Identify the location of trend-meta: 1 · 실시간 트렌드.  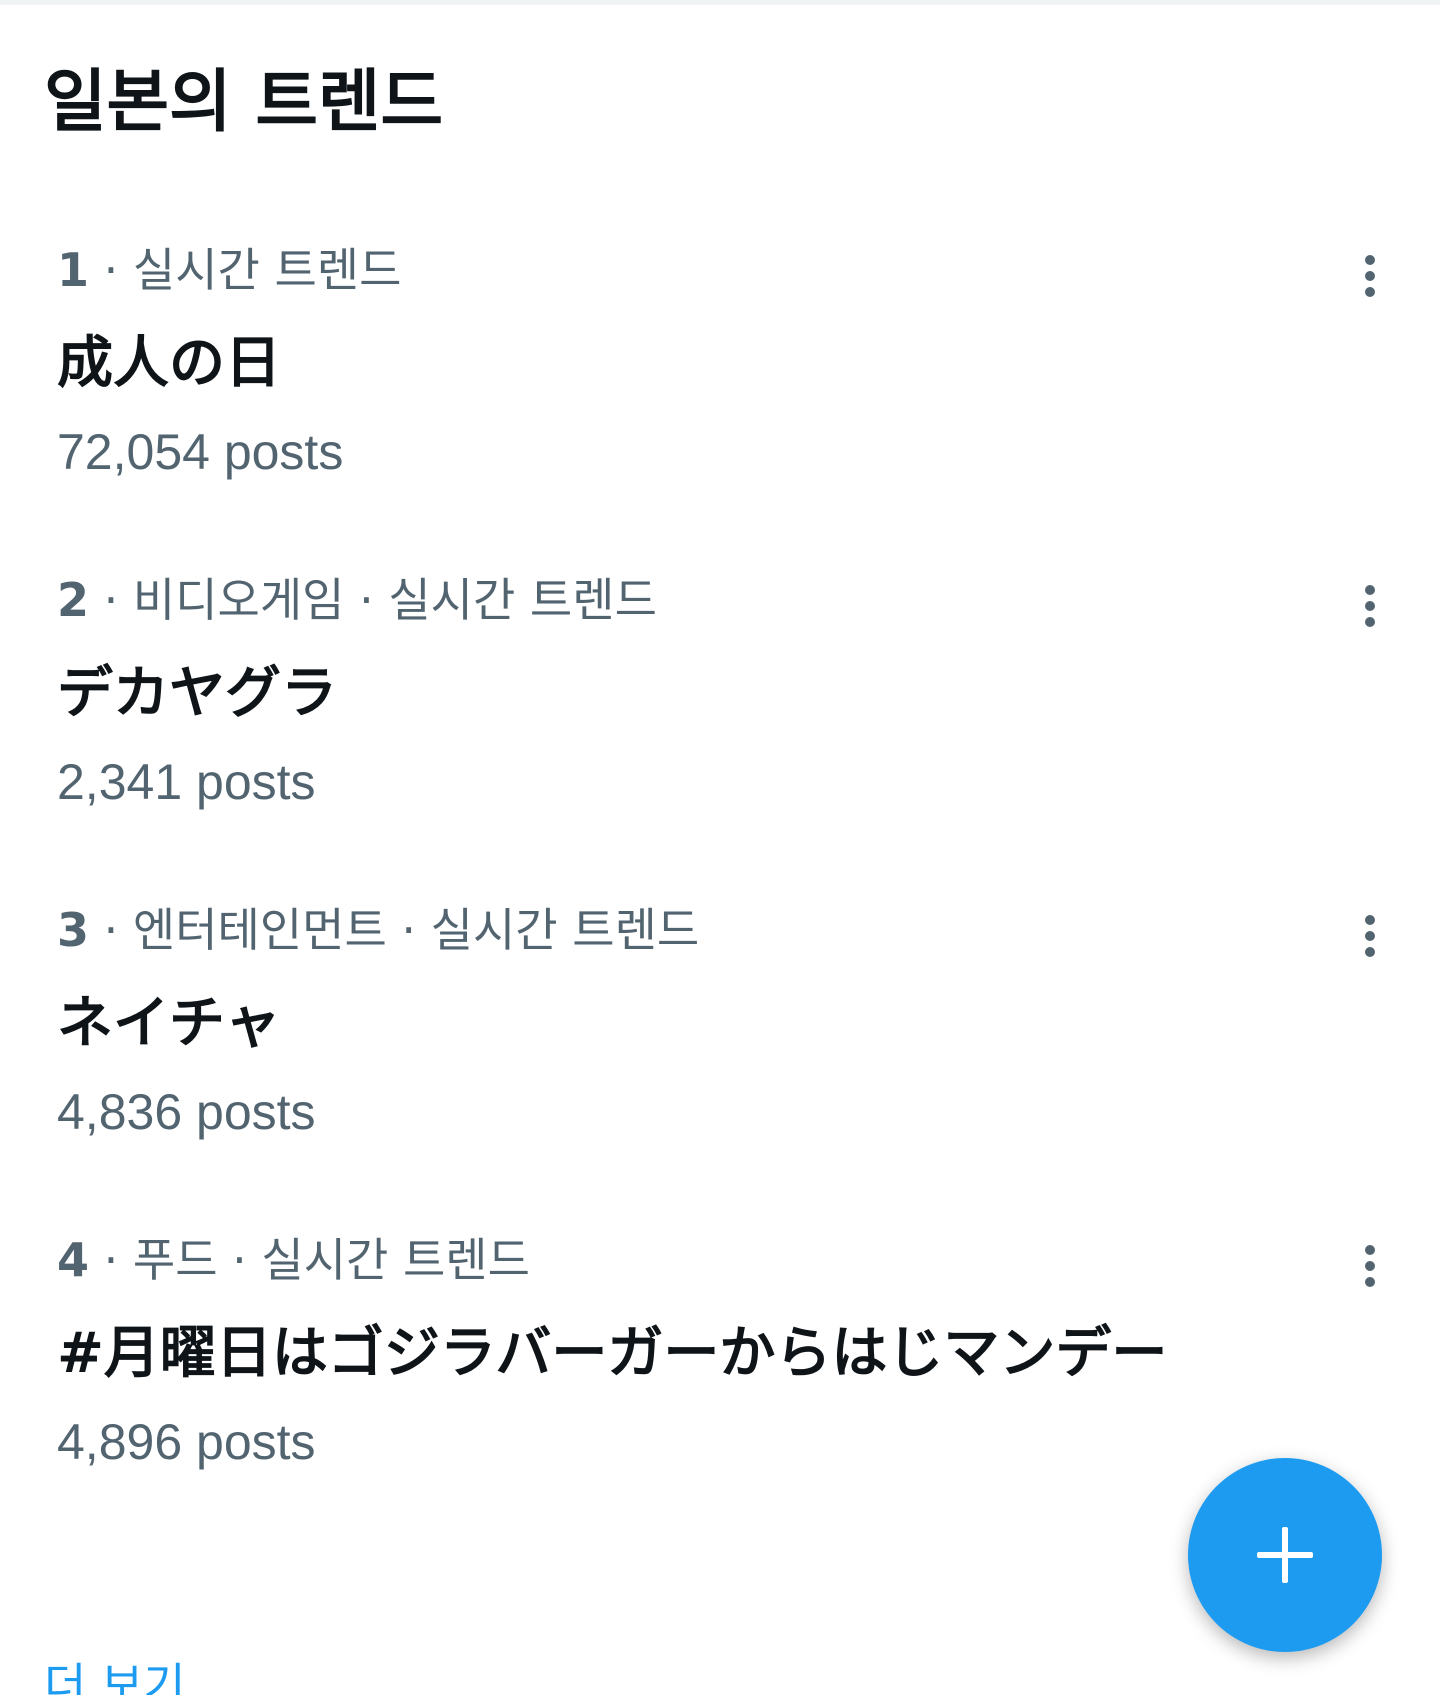
(229, 270).